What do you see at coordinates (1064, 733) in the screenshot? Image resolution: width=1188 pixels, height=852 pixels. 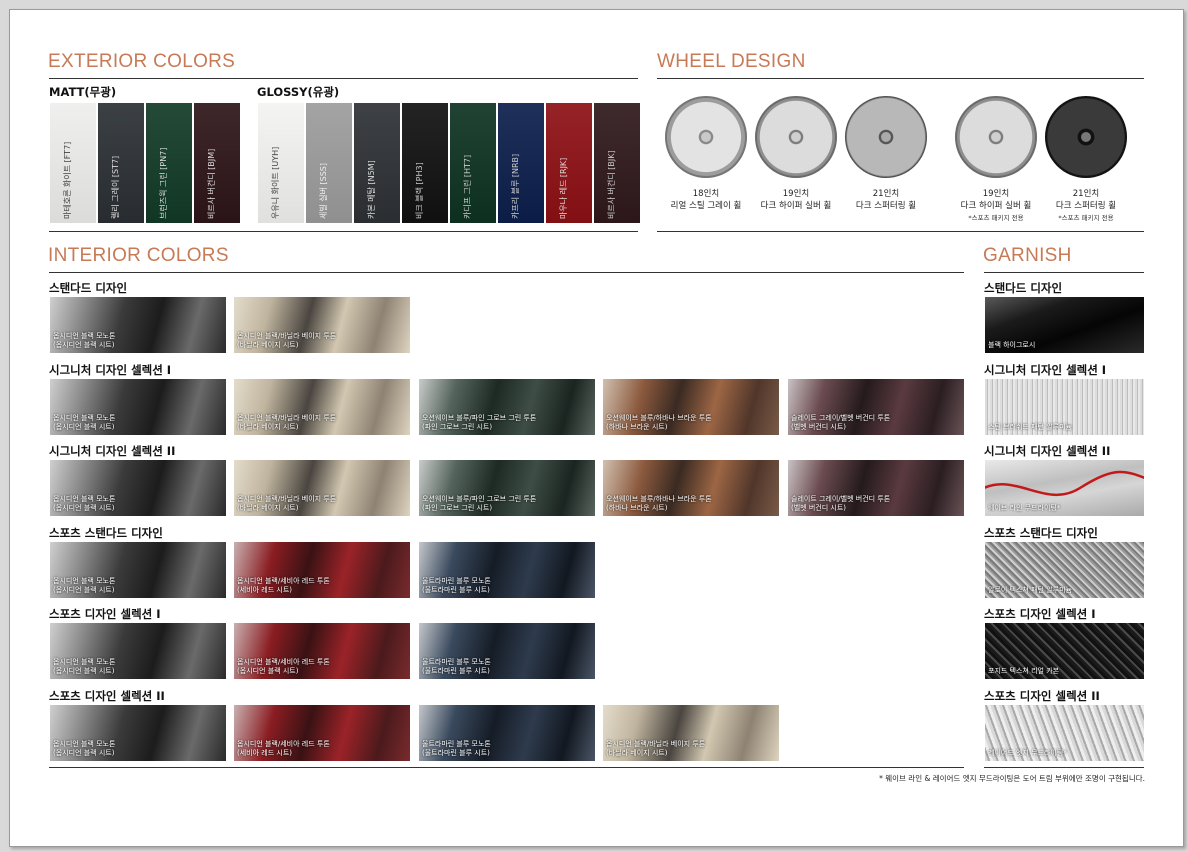 I see `garnish-swatch: 레이어드 엣지 무드라이팅*` at bounding box center [1064, 733].